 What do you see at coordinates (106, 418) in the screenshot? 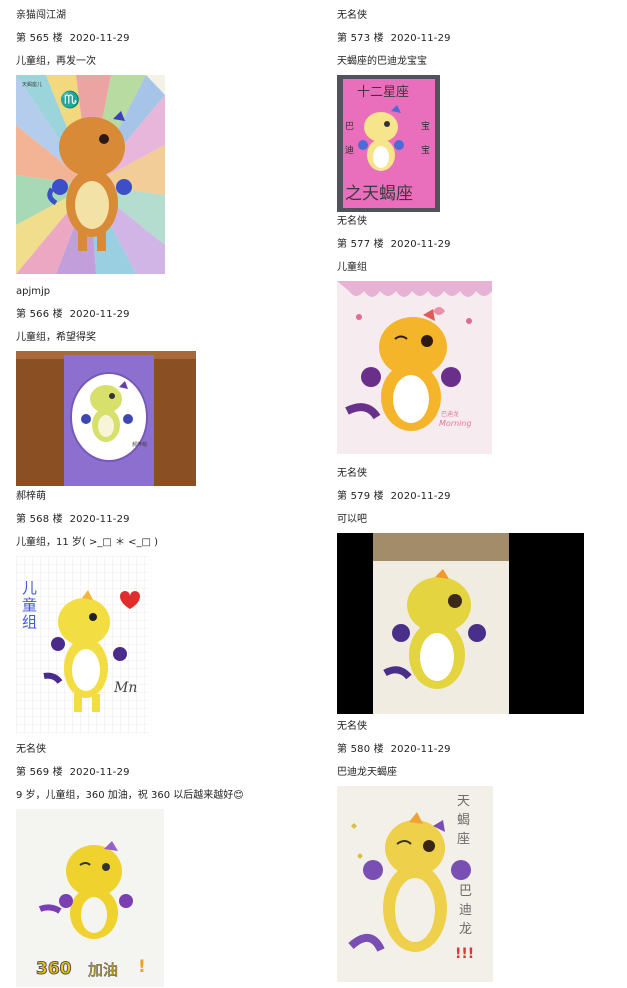
I see `purple-frame-dinosaur-drawing: 郝梓萌` at bounding box center [106, 418].